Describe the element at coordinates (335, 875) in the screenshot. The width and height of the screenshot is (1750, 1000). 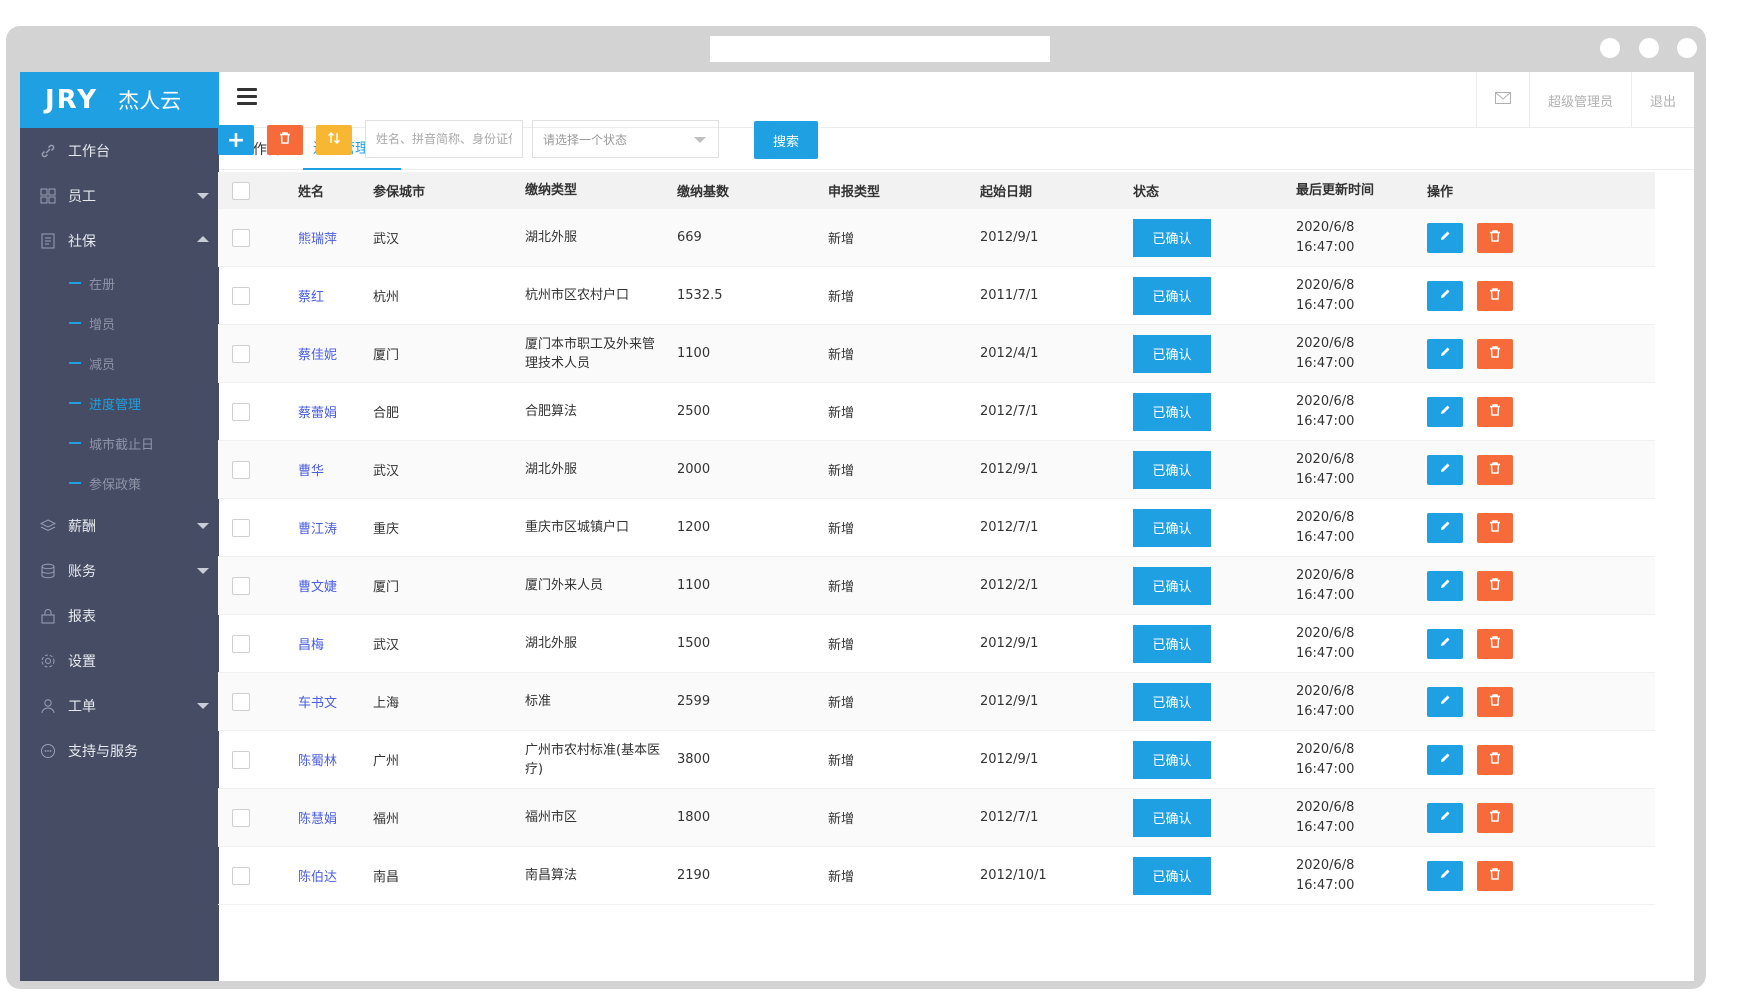
I see `employee-name-link: 陈伯达` at that location.